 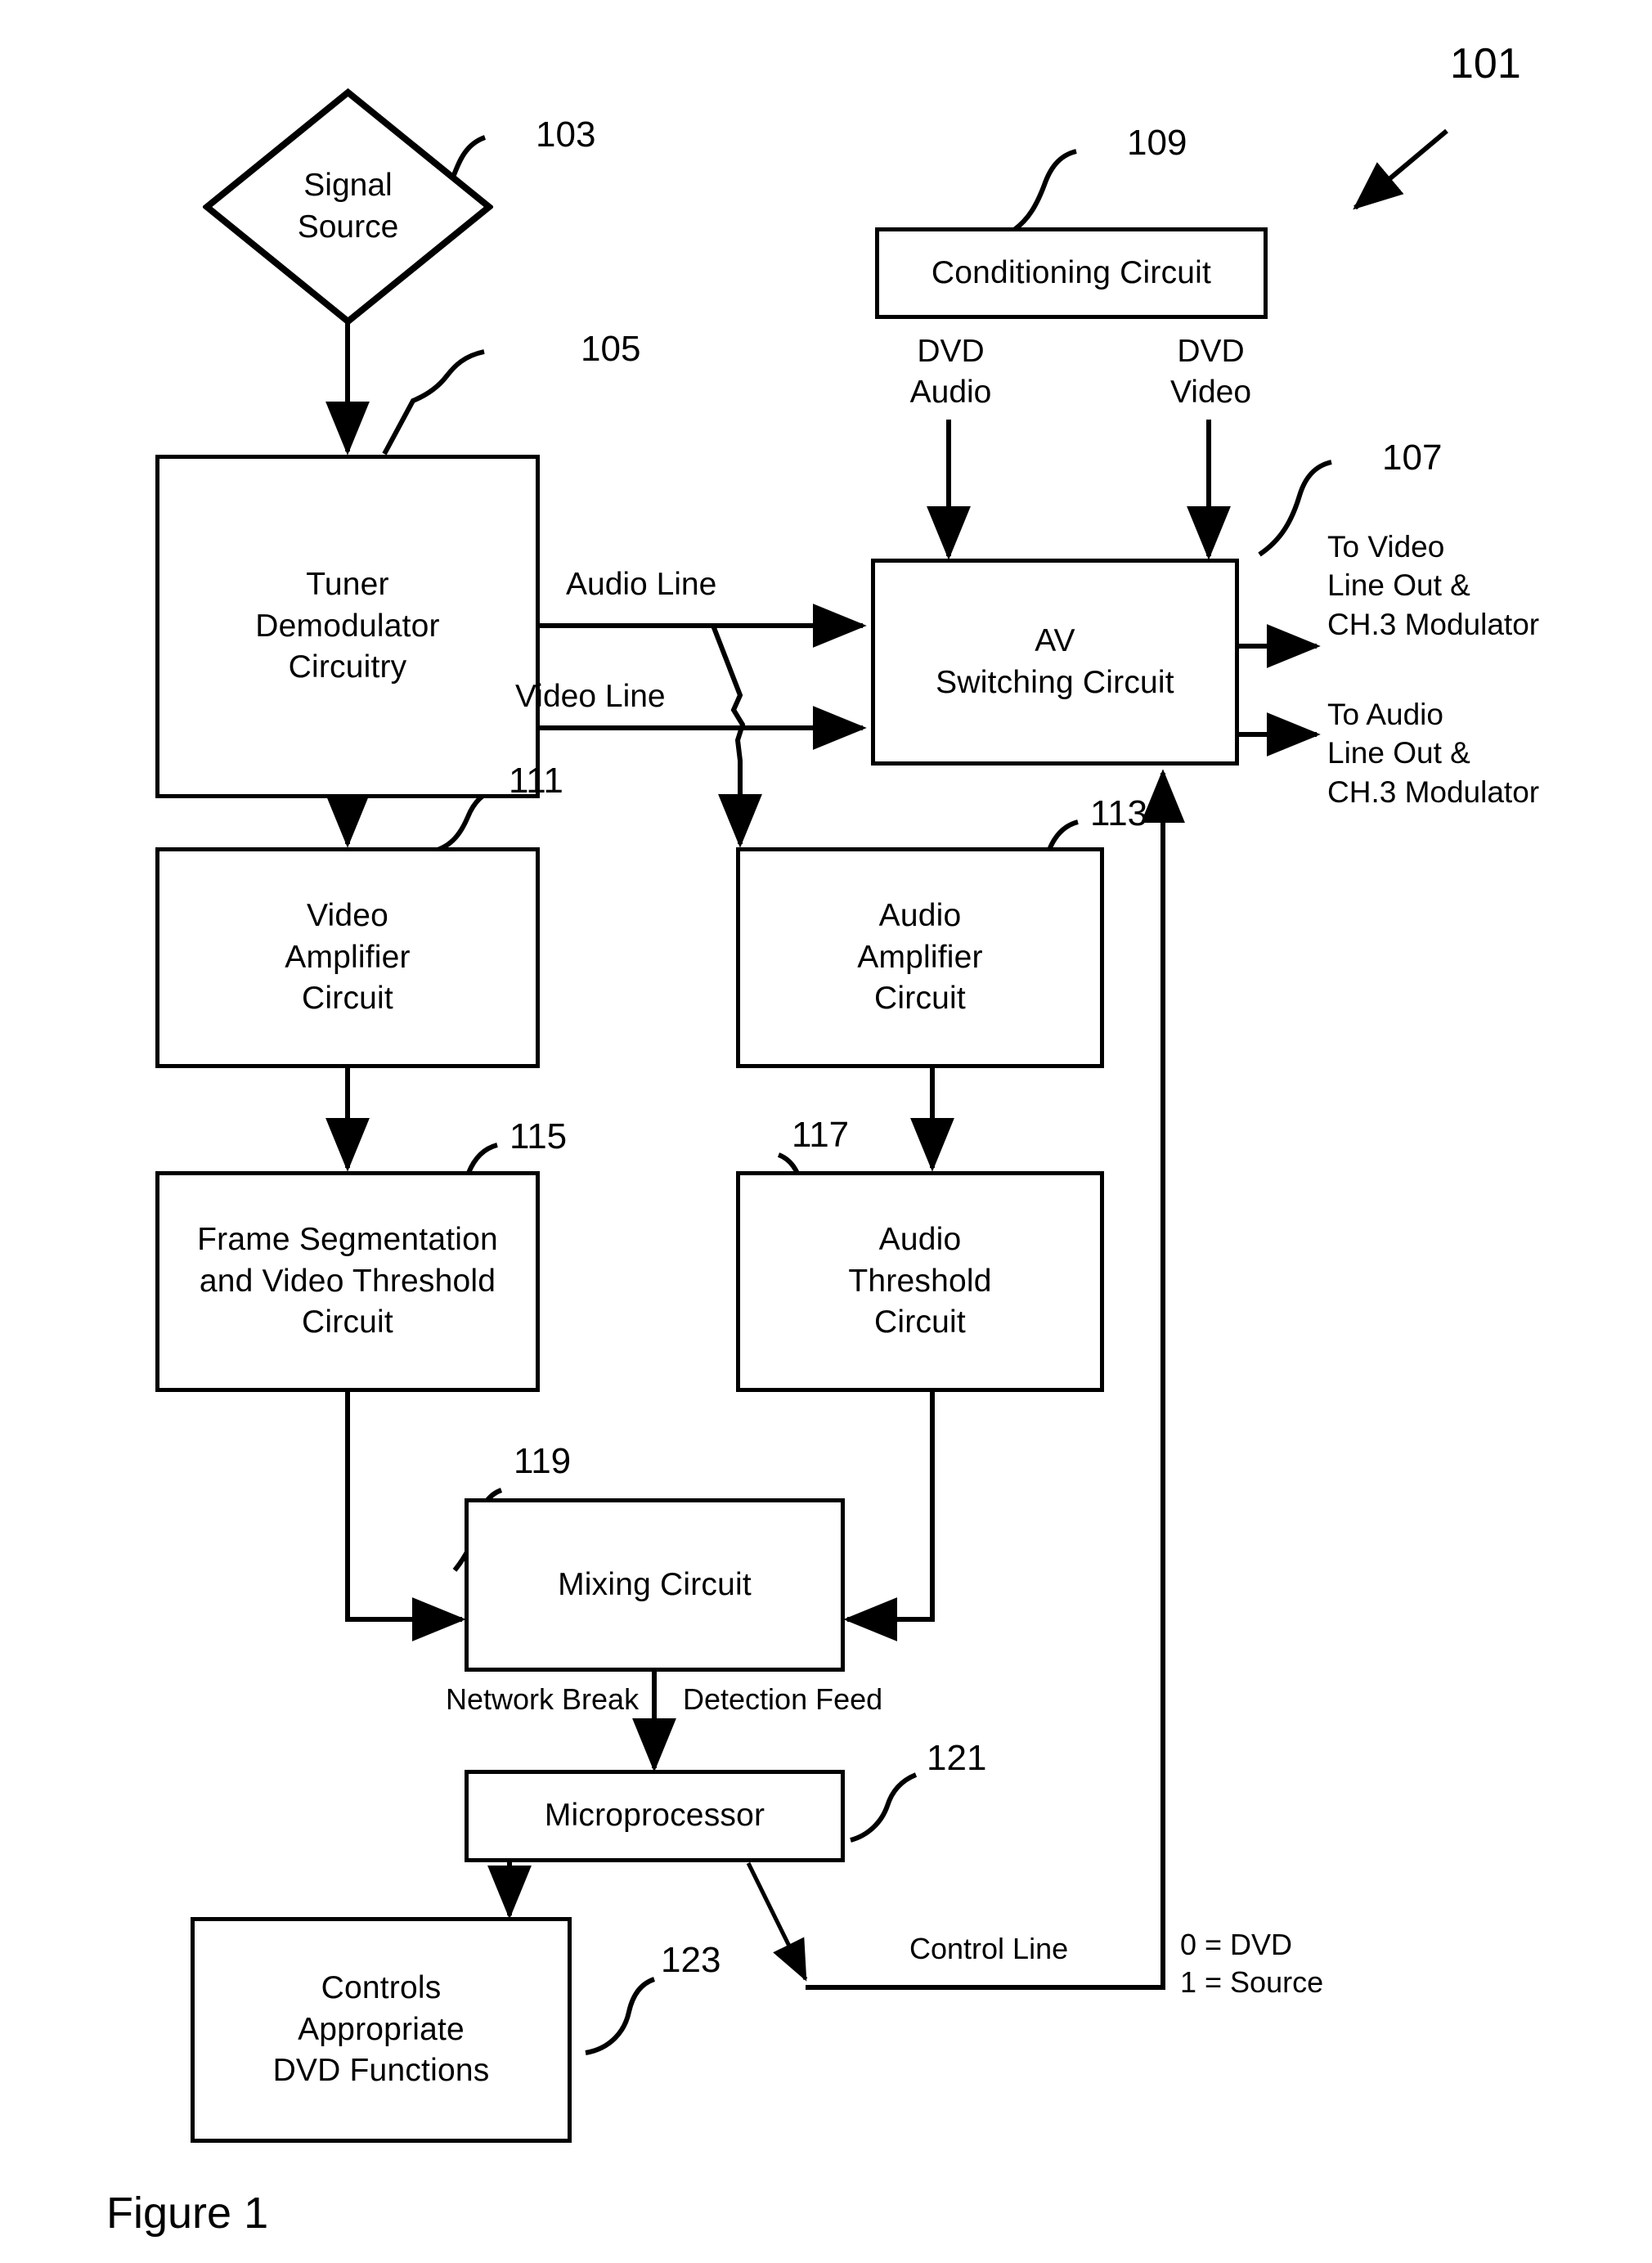 I want to click on node-av-switching-circuit-label: AV Switching Circuit, so click(x=1055, y=661).